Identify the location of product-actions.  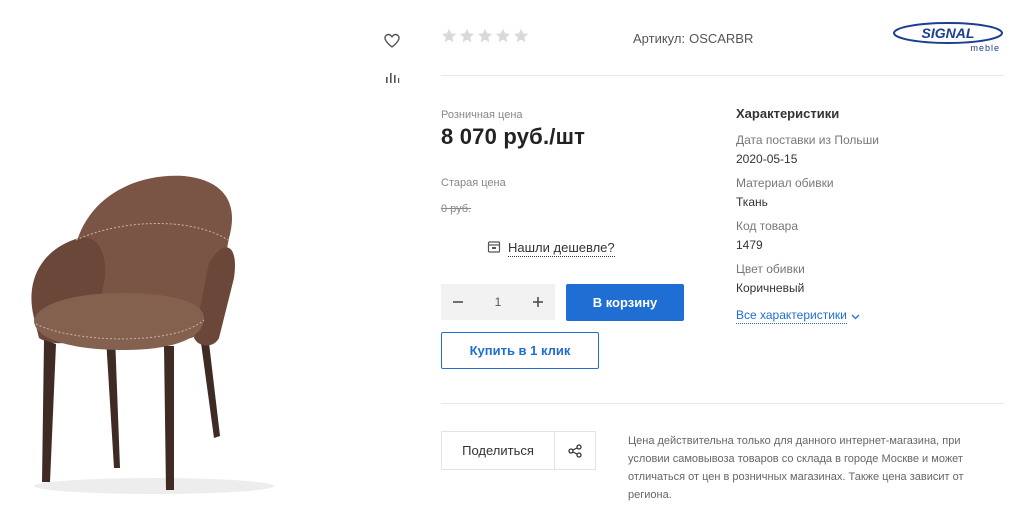
(394, 69).